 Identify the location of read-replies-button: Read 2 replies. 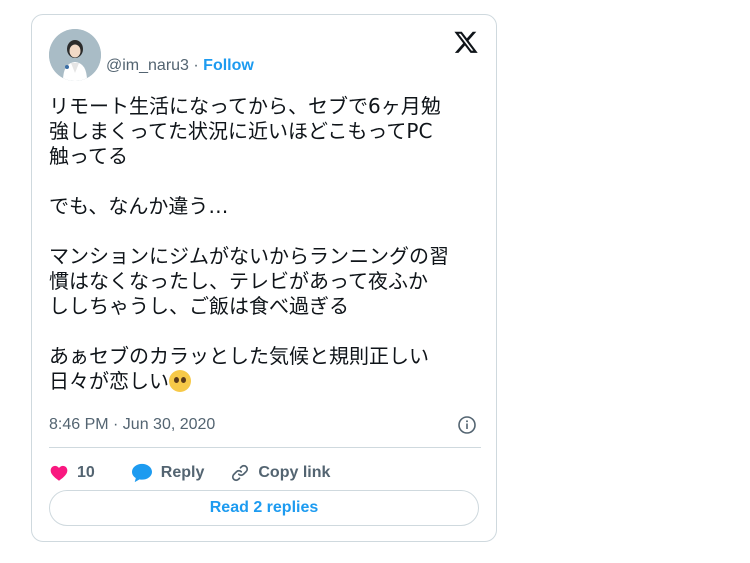
(264, 508).